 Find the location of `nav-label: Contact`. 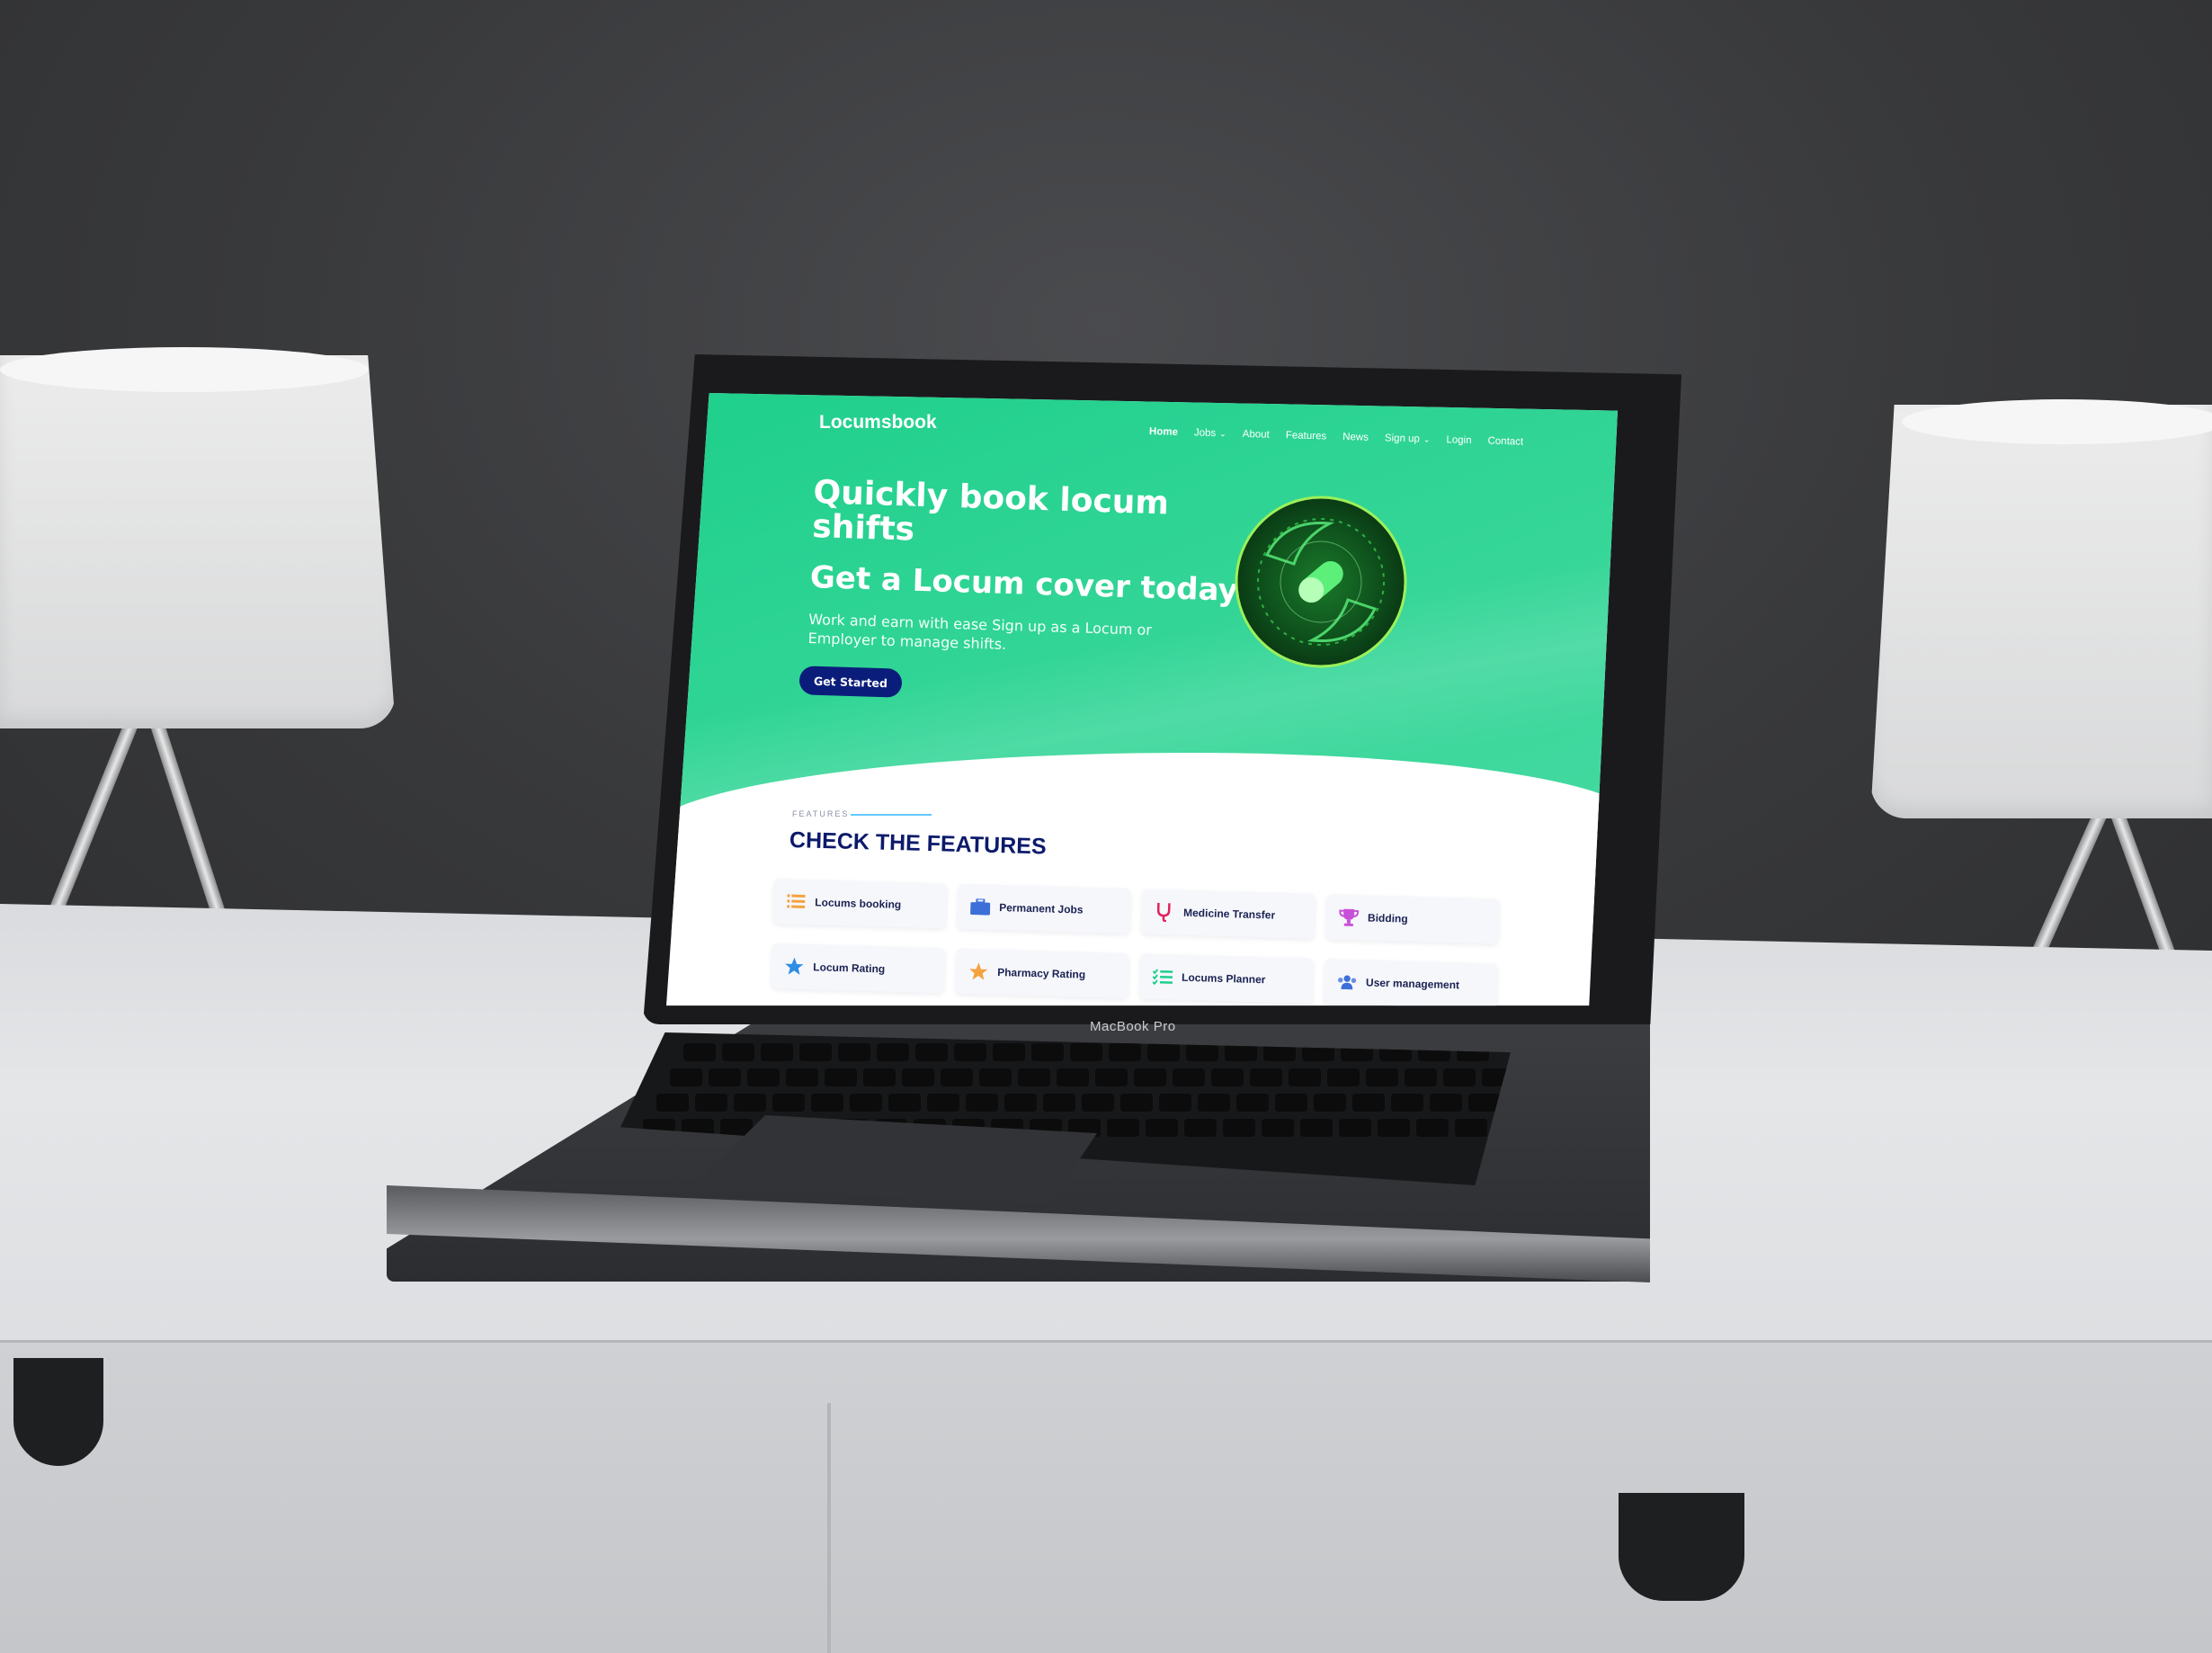

nav-label: Contact is located at coordinates (1505, 441).